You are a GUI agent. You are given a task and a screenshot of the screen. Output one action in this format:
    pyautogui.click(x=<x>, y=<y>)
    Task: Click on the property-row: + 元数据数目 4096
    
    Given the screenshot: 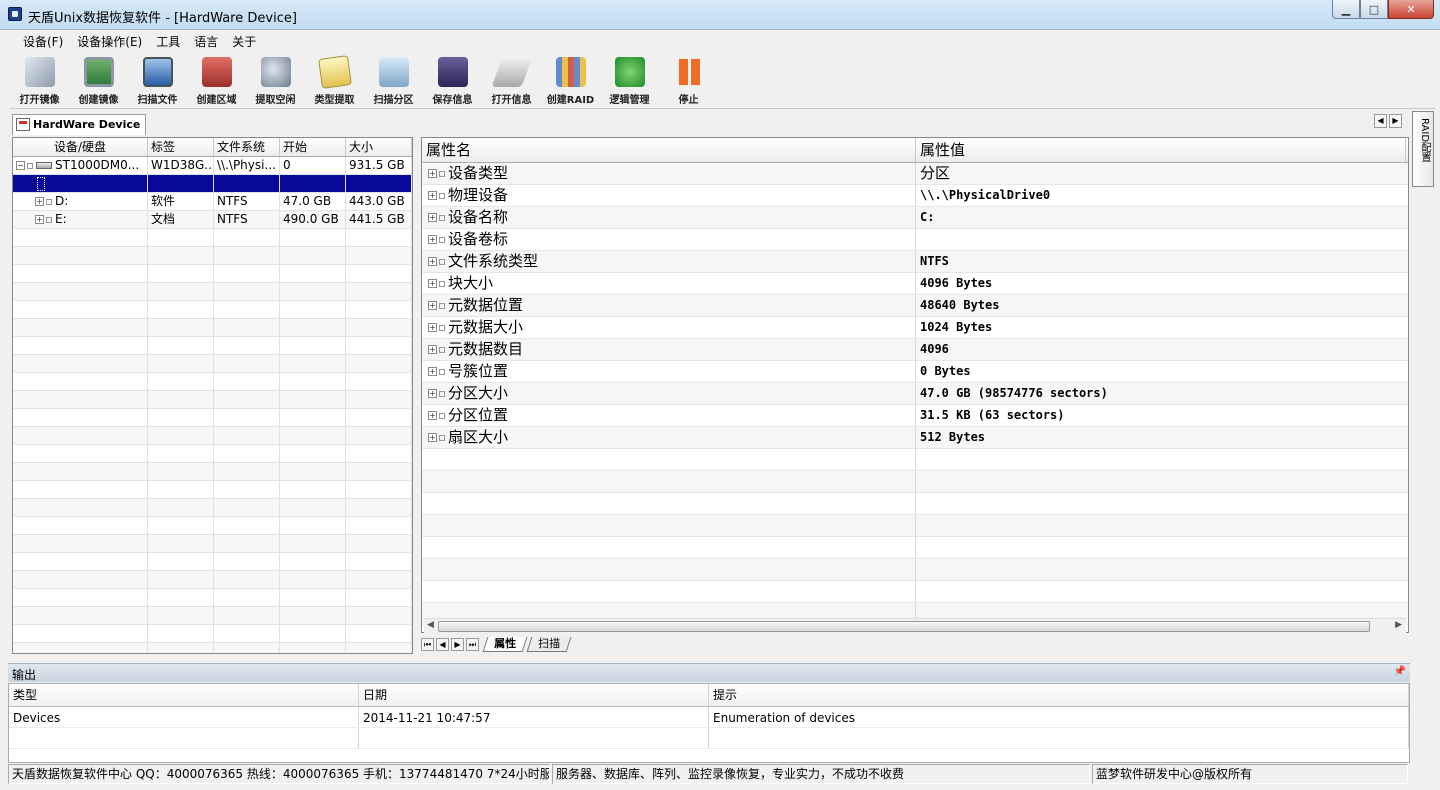 What is the action you would take?
    pyautogui.click(x=915, y=350)
    